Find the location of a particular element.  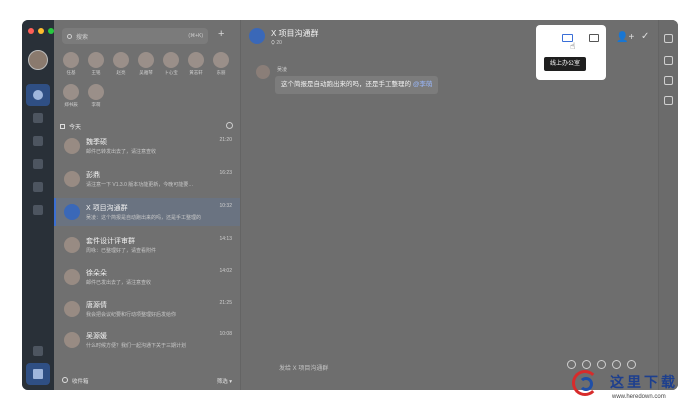

nav-rail is located at coordinates (38, 205).